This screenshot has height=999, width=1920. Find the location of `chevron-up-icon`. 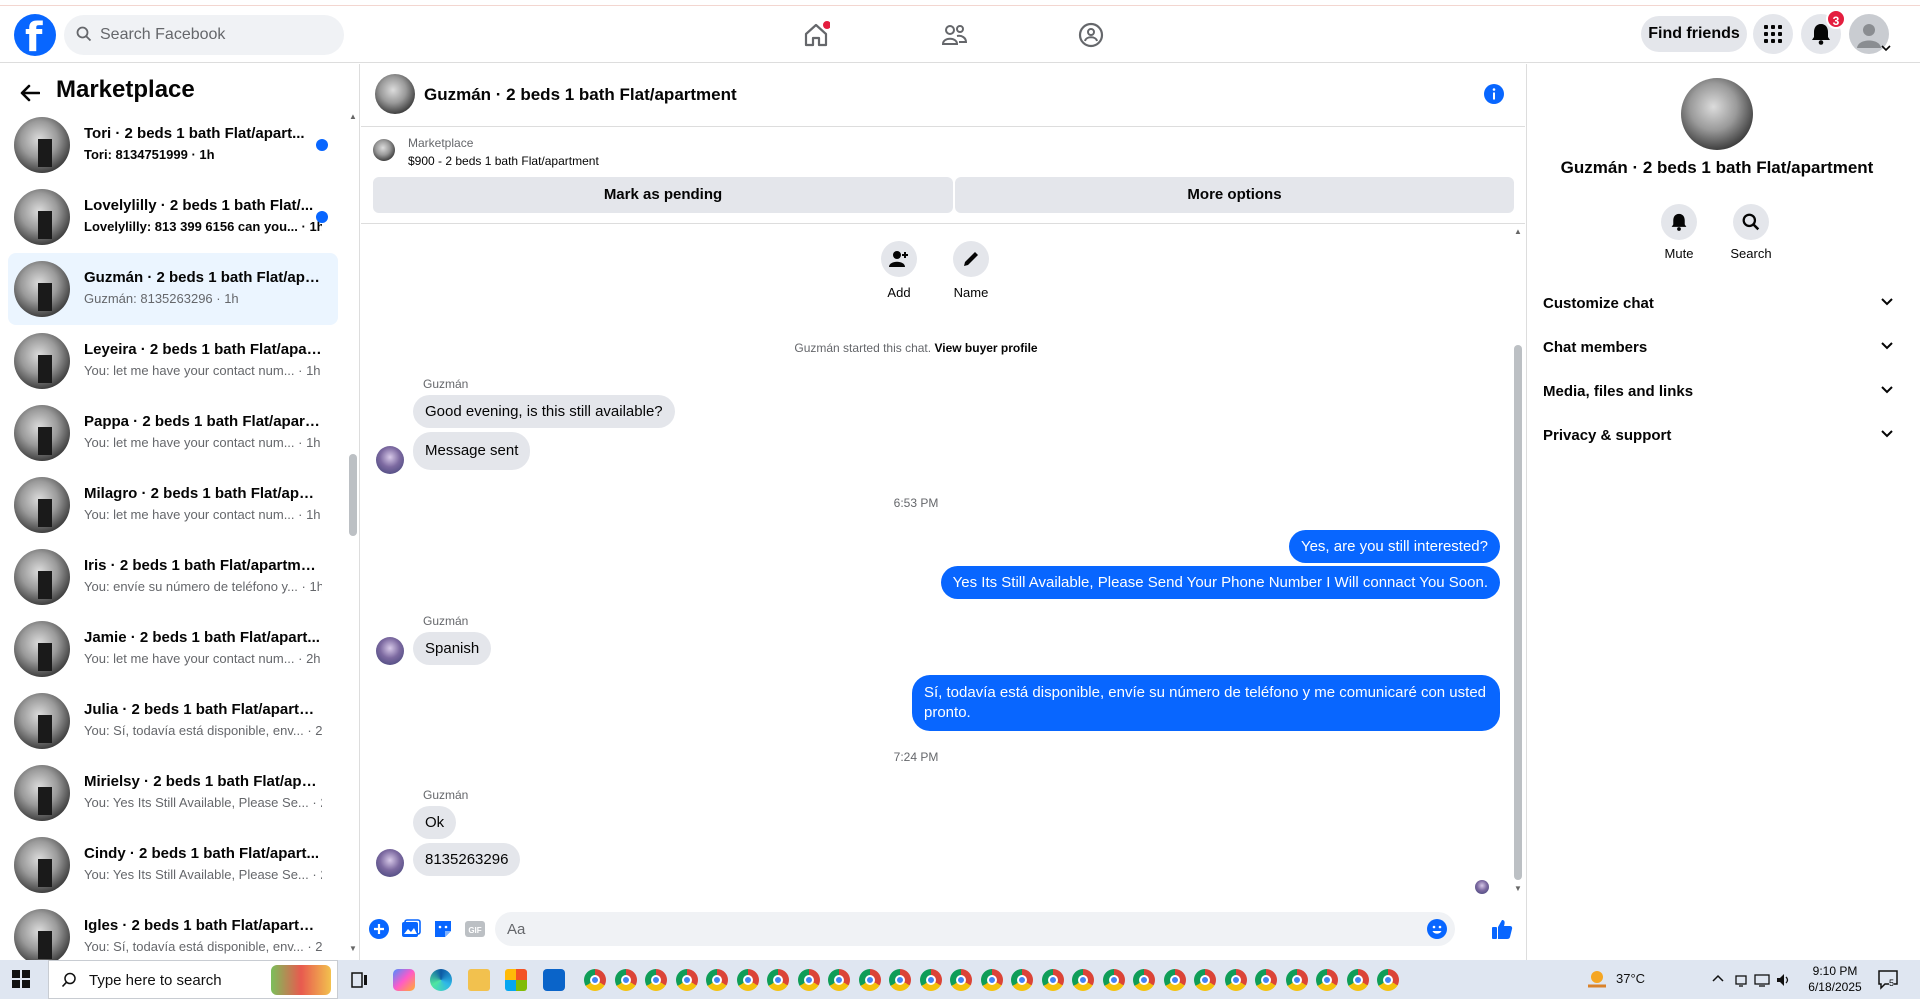

chevron-up-icon is located at coordinates (1718, 978).